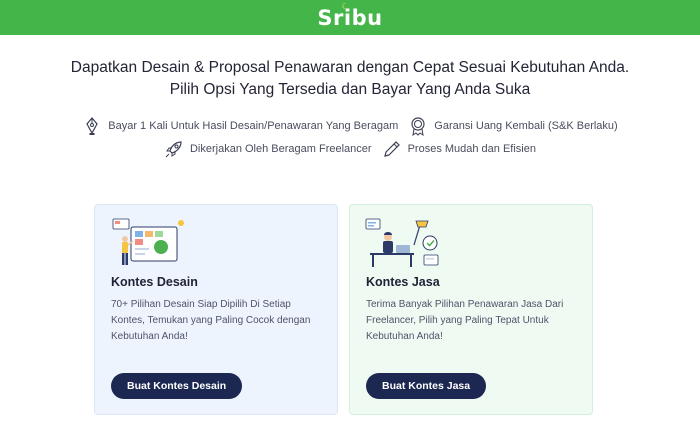 This screenshot has width=700, height=430. I want to click on sribu-logo: Sribu ☾, so click(350, 16).